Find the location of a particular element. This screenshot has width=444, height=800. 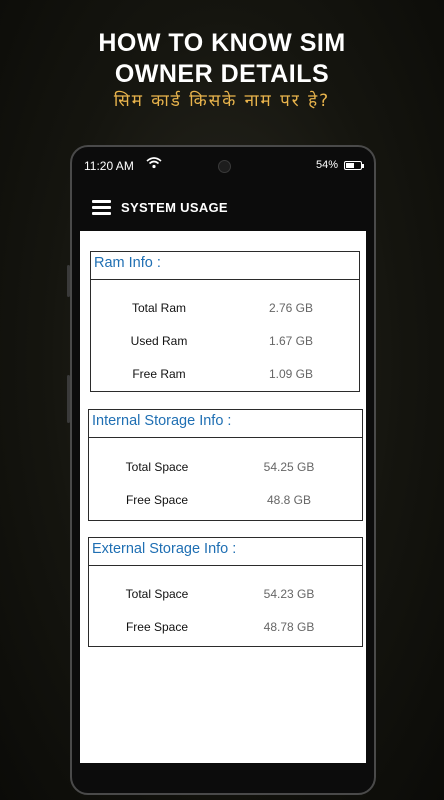

row-value: 54.23 GB is located at coordinates (289, 594).